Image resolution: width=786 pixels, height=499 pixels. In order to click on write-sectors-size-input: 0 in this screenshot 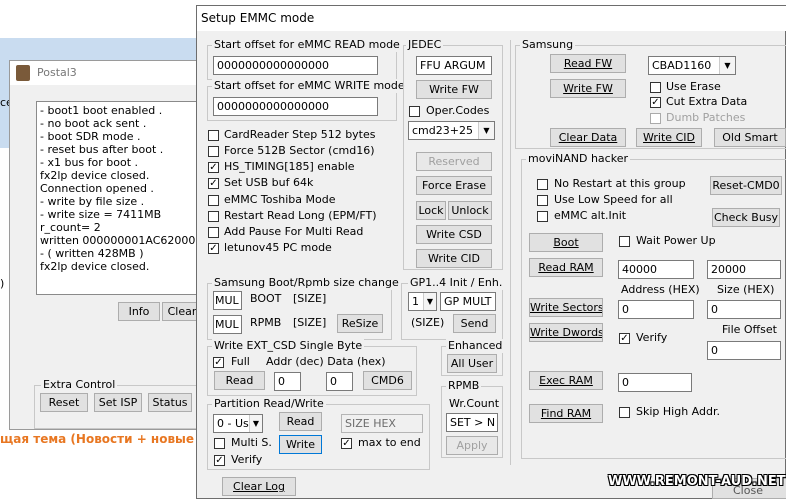, I will do `click(744, 309)`.